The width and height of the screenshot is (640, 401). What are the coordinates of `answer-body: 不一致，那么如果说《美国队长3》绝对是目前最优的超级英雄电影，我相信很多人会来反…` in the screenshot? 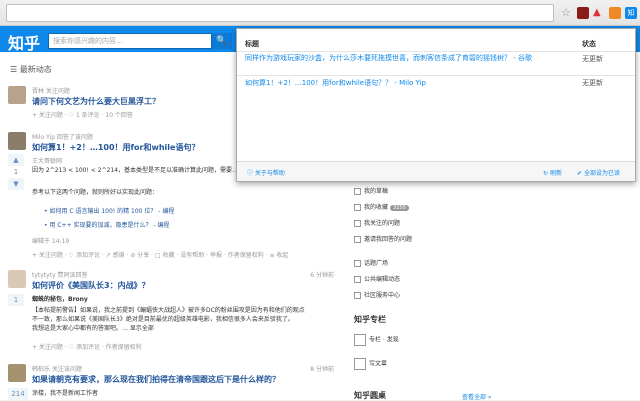 It's located at (163, 319).